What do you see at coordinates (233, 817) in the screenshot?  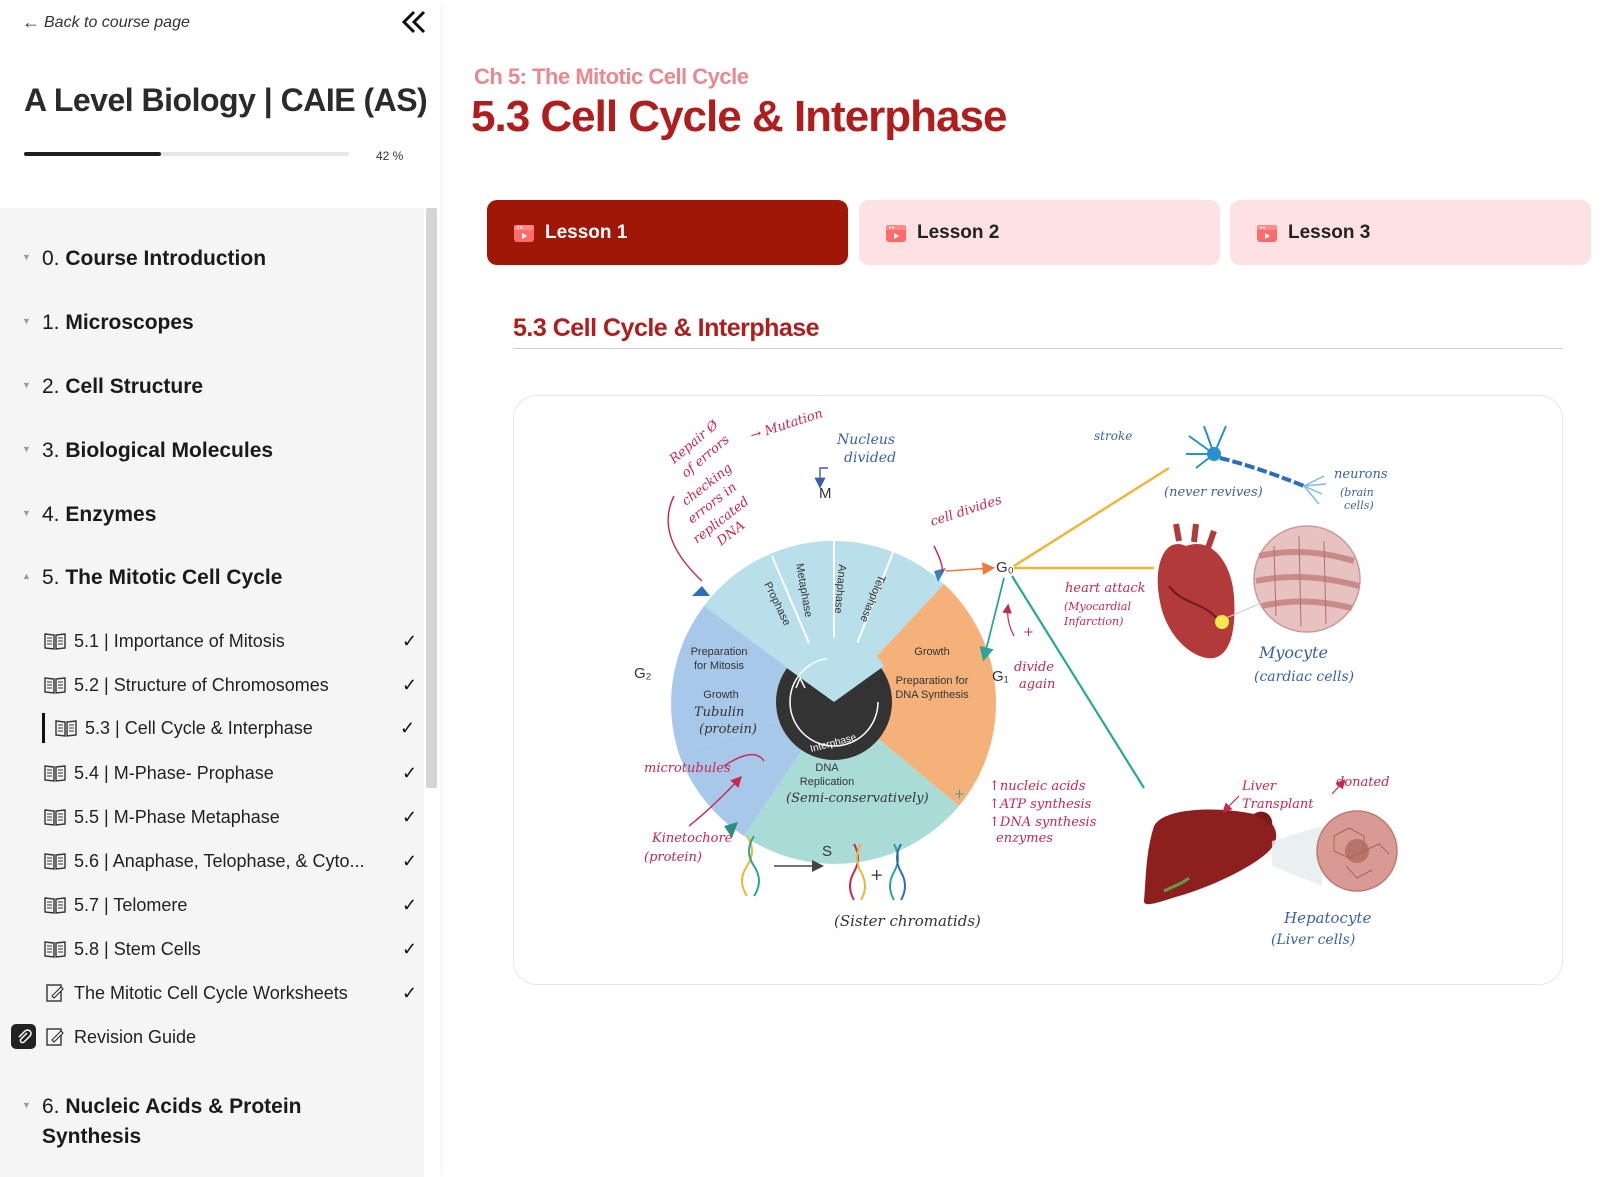 I see `lesson-item-5-5: 5.5 | M-Phase Metaphase ✓` at bounding box center [233, 817].